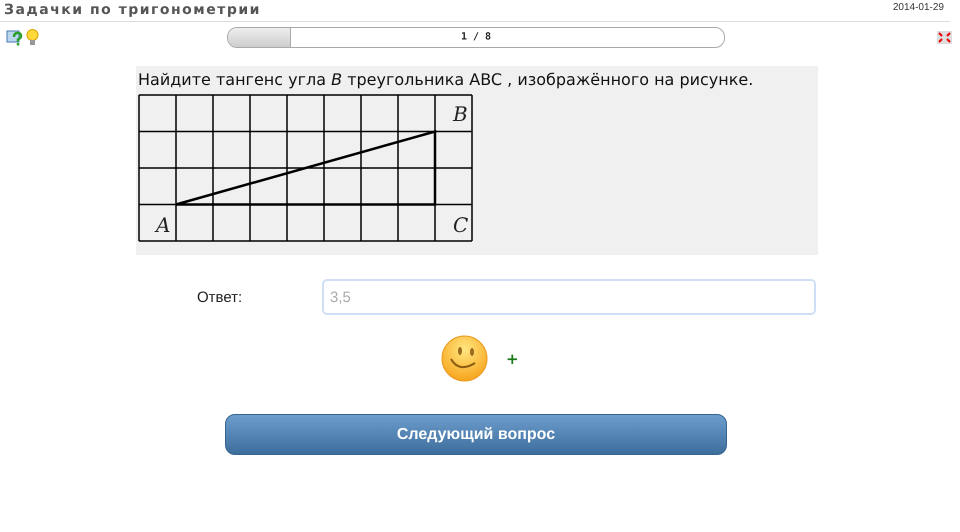 This screenshot has width=960, height=532. I want to click on triangle-figure: B A C, so click(305, 168).